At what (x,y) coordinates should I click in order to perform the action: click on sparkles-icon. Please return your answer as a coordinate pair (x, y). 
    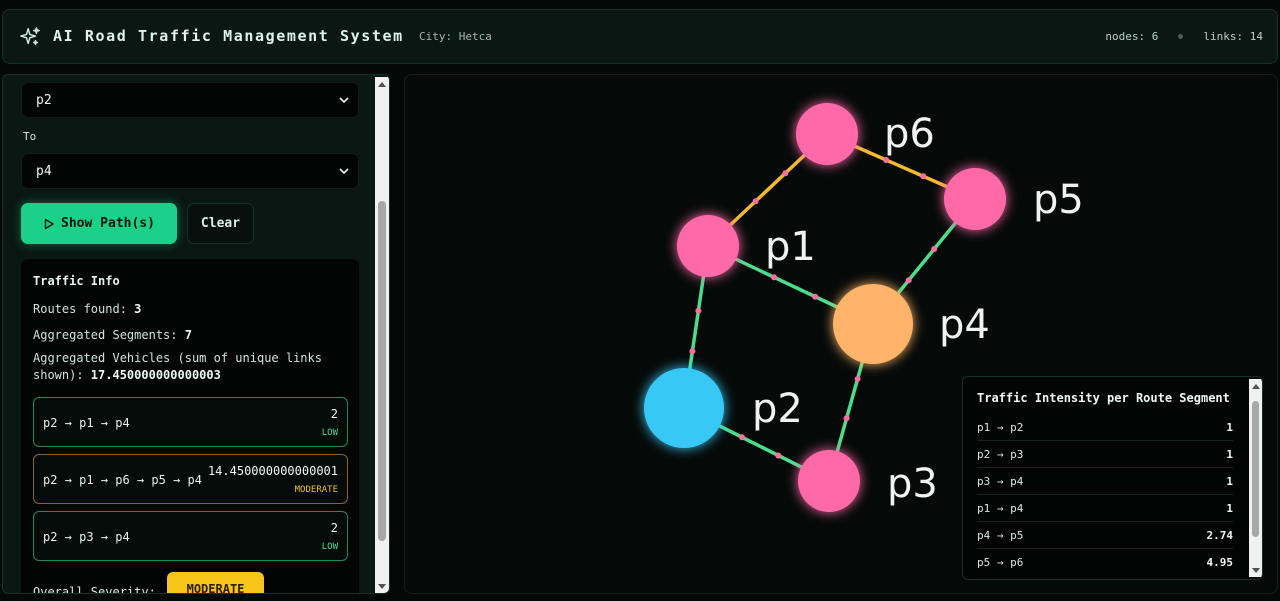
    Looking at the image, I should click on (30, 36).